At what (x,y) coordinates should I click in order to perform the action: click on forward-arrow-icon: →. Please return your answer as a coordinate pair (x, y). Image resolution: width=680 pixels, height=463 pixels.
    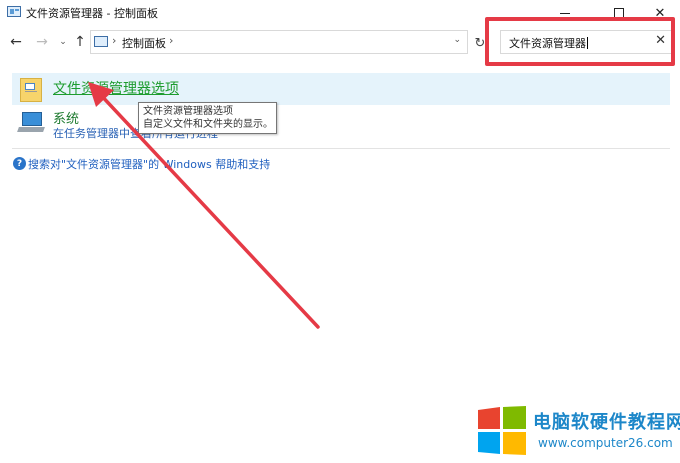
    Looking at the image, I should click on (42, 42).